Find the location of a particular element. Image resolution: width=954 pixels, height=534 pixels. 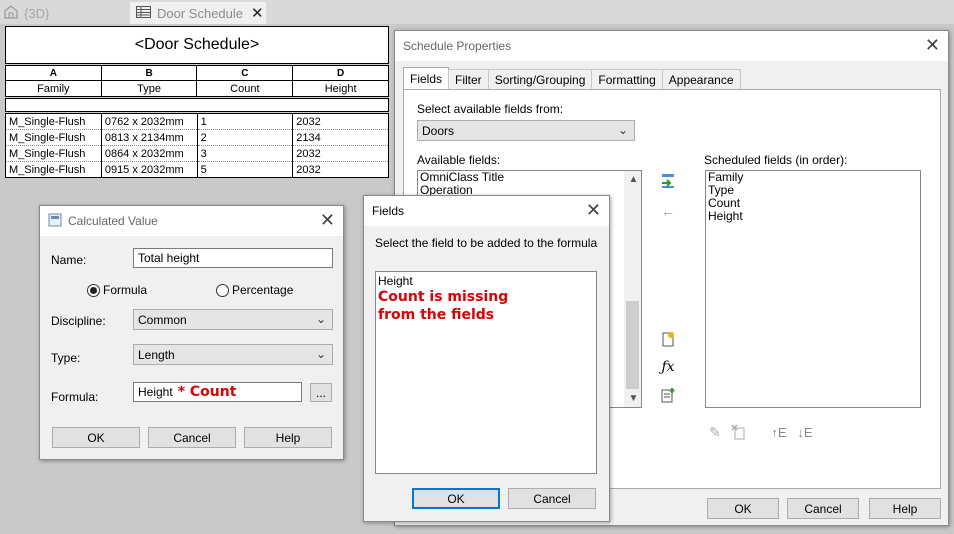

formula-radio: Formula is located at coordinates (117, 290).